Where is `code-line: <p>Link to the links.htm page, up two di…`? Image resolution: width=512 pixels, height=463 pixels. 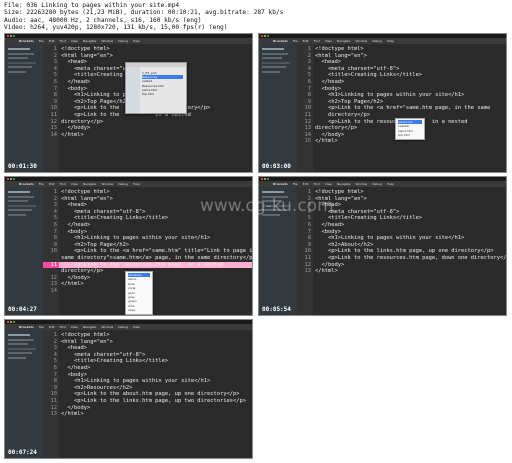
code-line: <p>Link to the links.htm page, up two di… is located at coordinates (153, 401).